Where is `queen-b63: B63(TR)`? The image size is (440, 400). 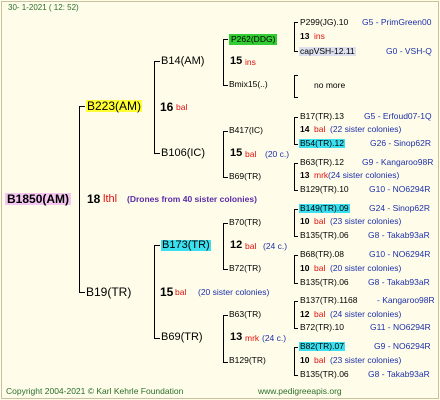
queen-b63: B63(TR) is located at coordinates (245, 314).